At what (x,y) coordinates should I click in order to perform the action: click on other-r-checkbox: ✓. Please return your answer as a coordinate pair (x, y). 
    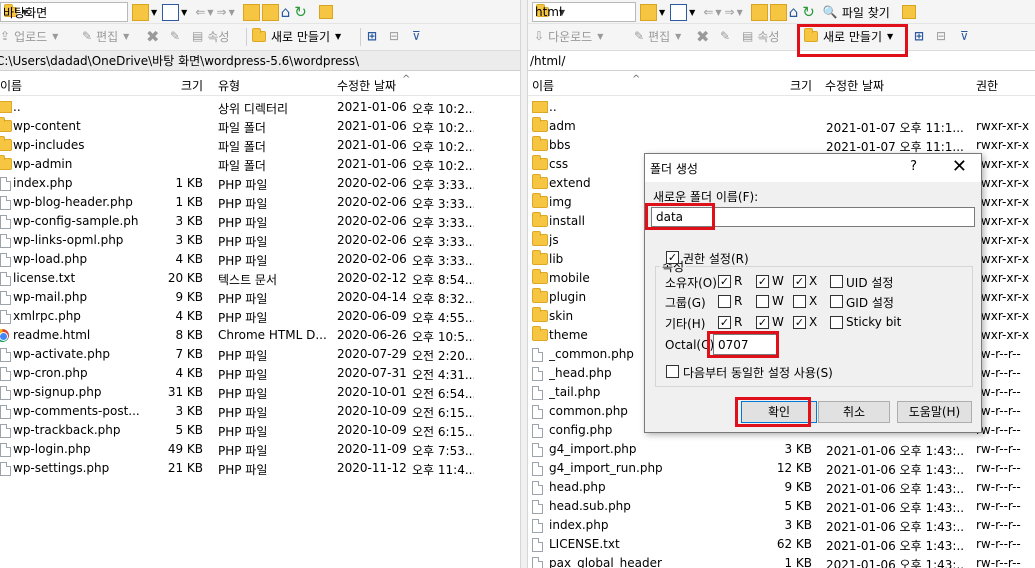
    Looking at the image, I should click on (724, 322).